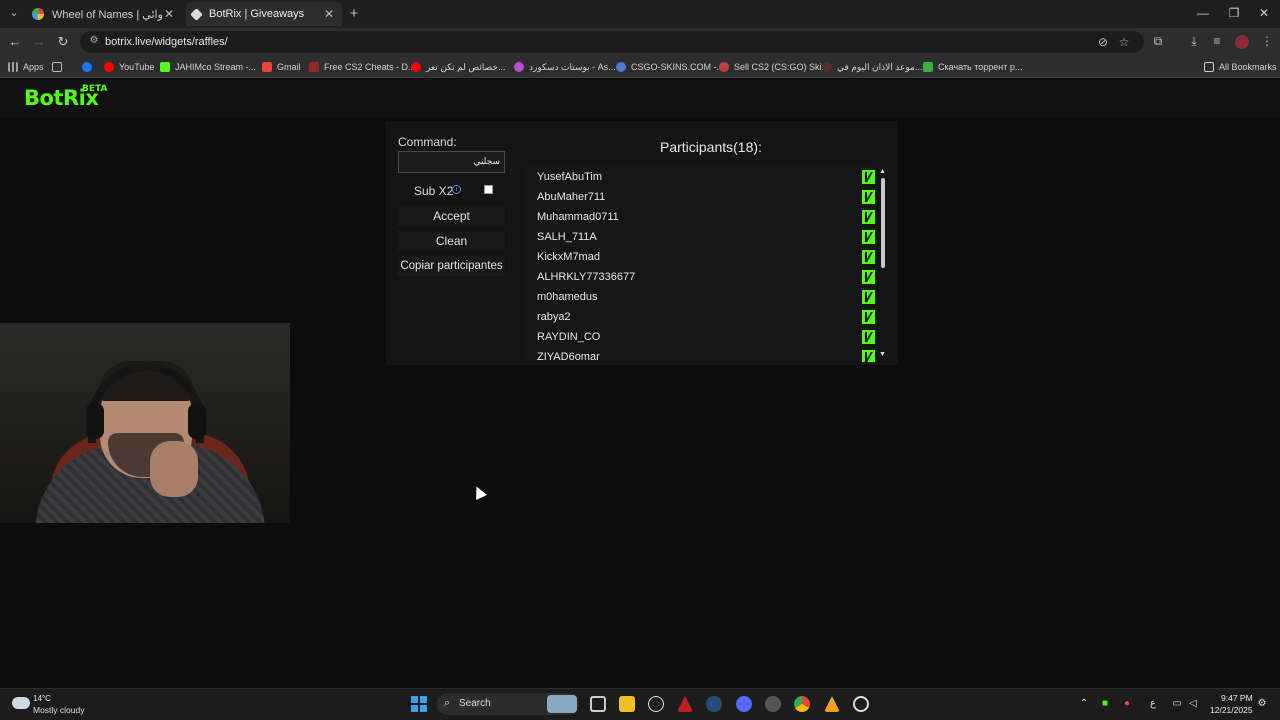 This screenshot has height=720, width=1280. Describe the element at coordinates (94, 41) in the screenshot. I see `site-info-icon: ⚙` at that location.